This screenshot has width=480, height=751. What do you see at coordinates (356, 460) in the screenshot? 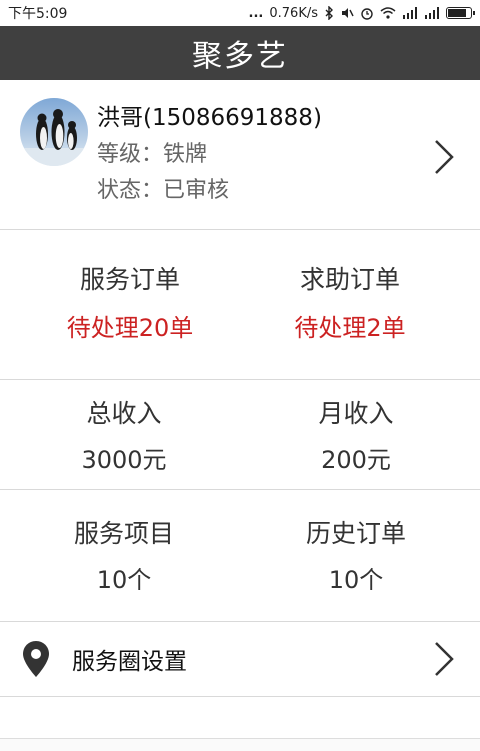
I see `monthly-income-value: 200元` at bounding box center [356, 460].